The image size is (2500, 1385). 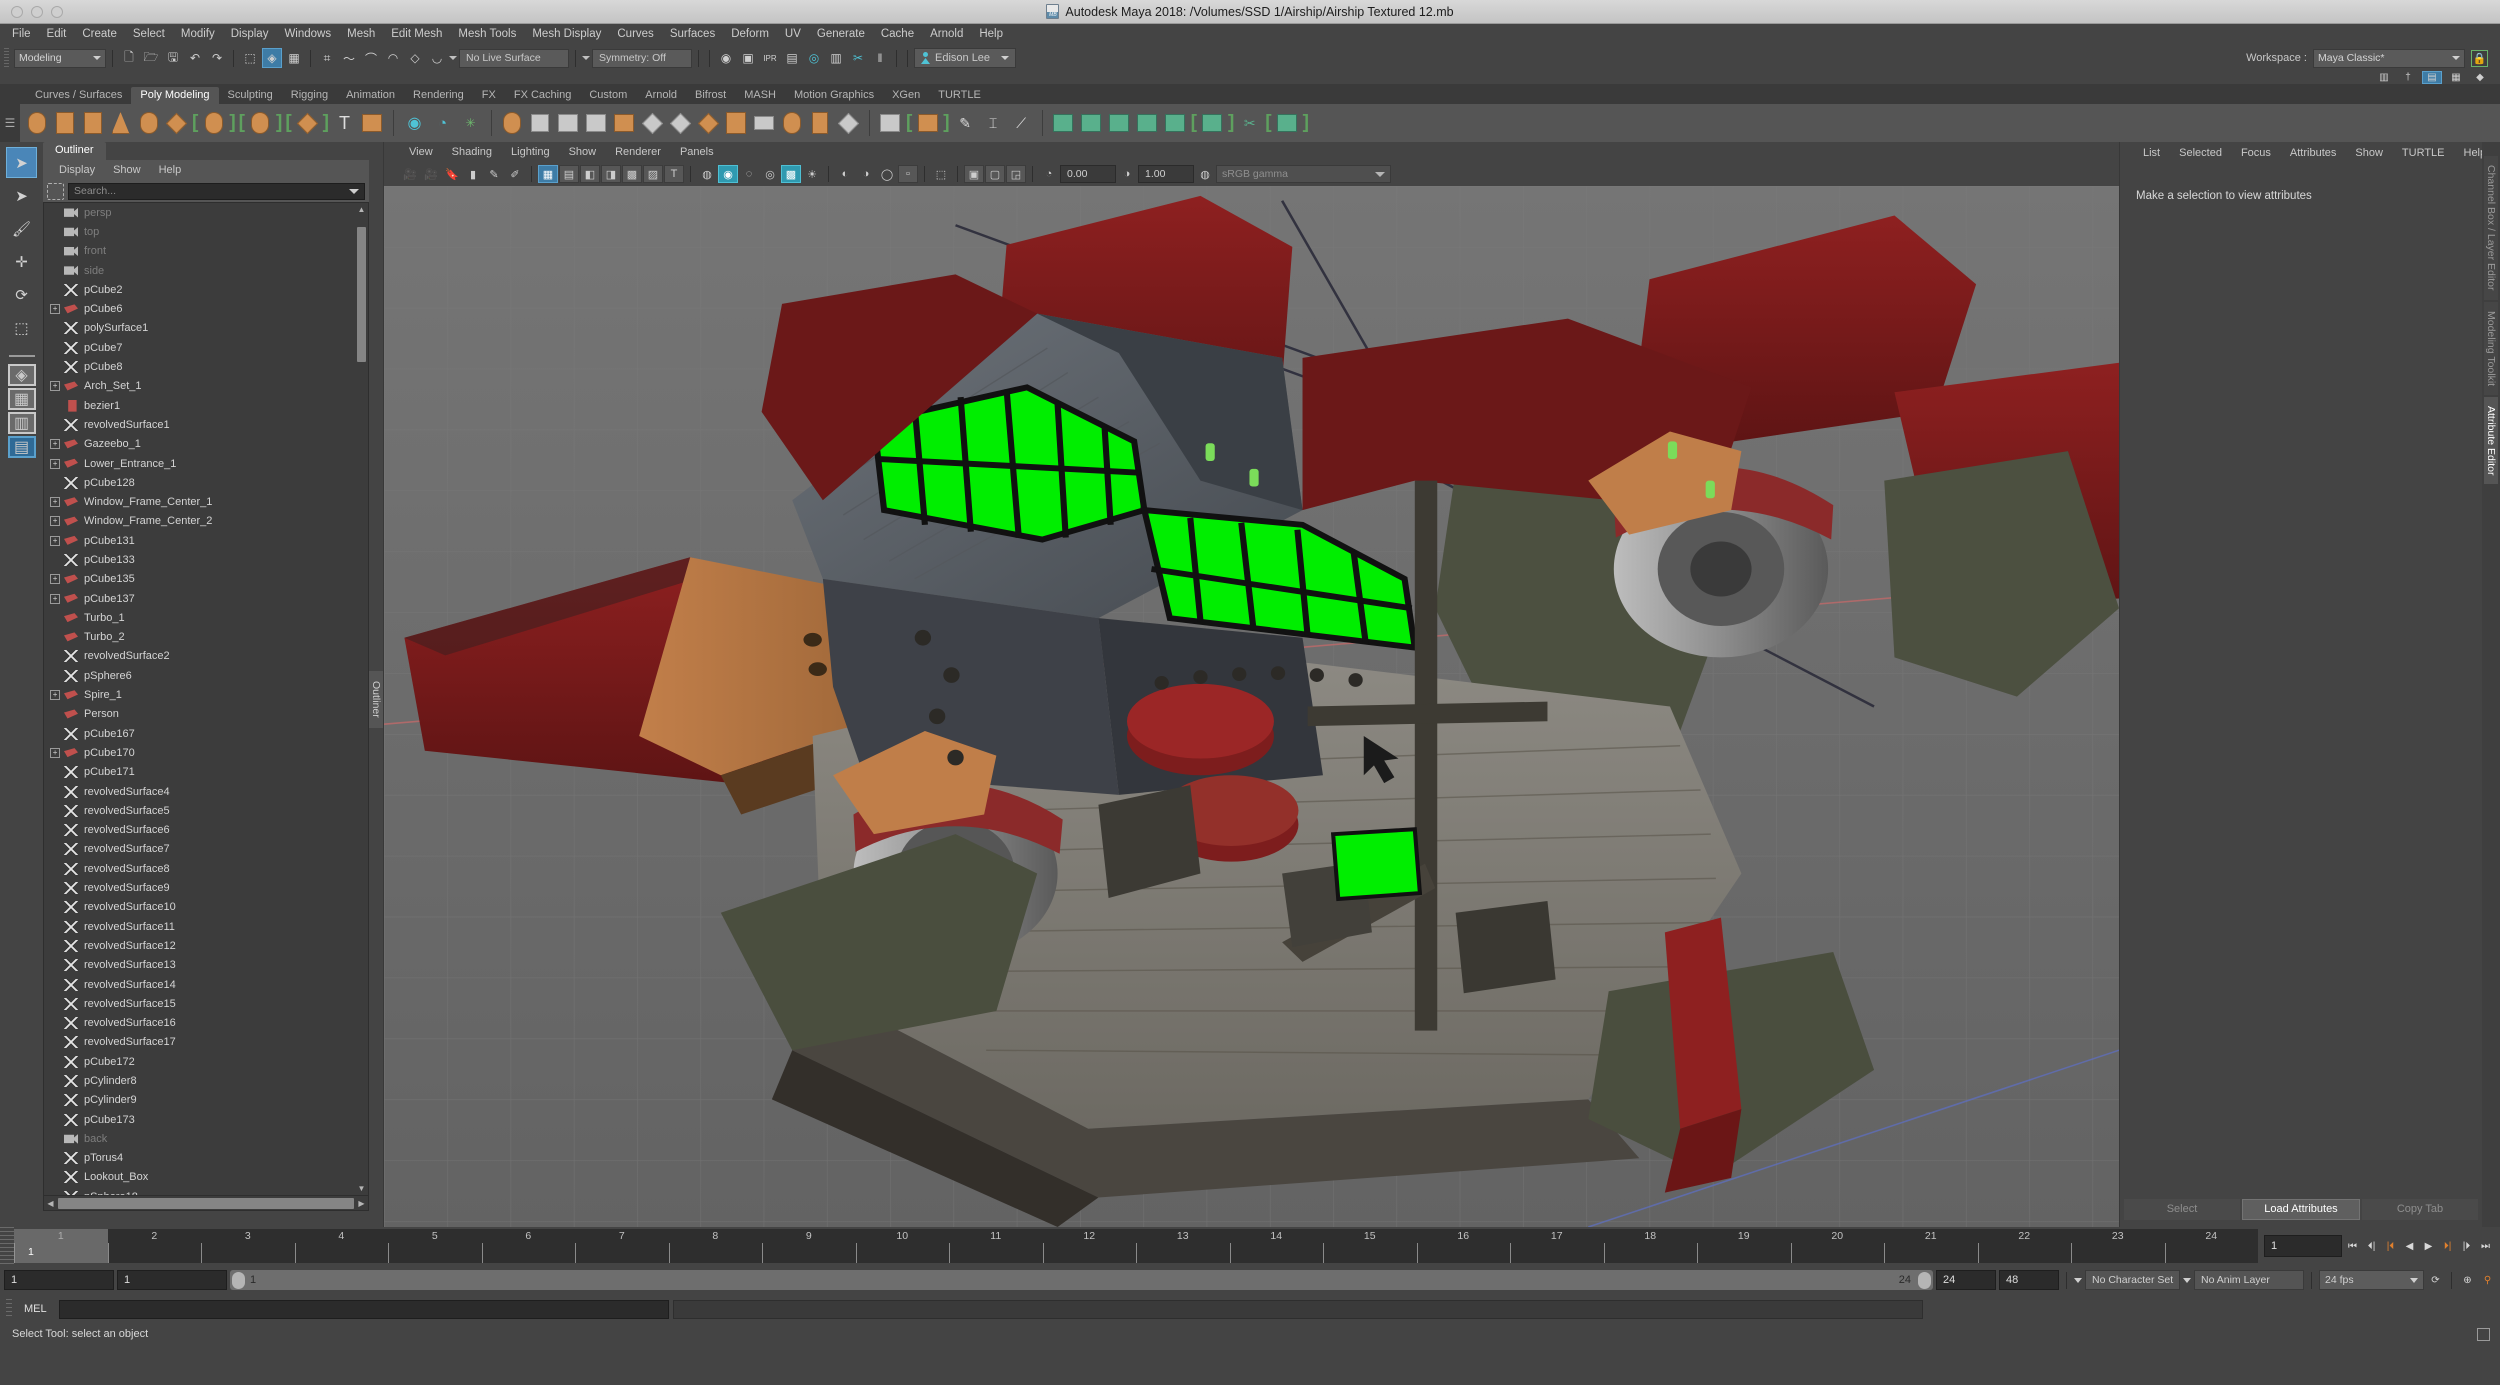 What do you see at coordinates (206, 1042) in the screenshot?
I see `outliner-item: revolvedSurface17` at bounding box center [206, 1042].